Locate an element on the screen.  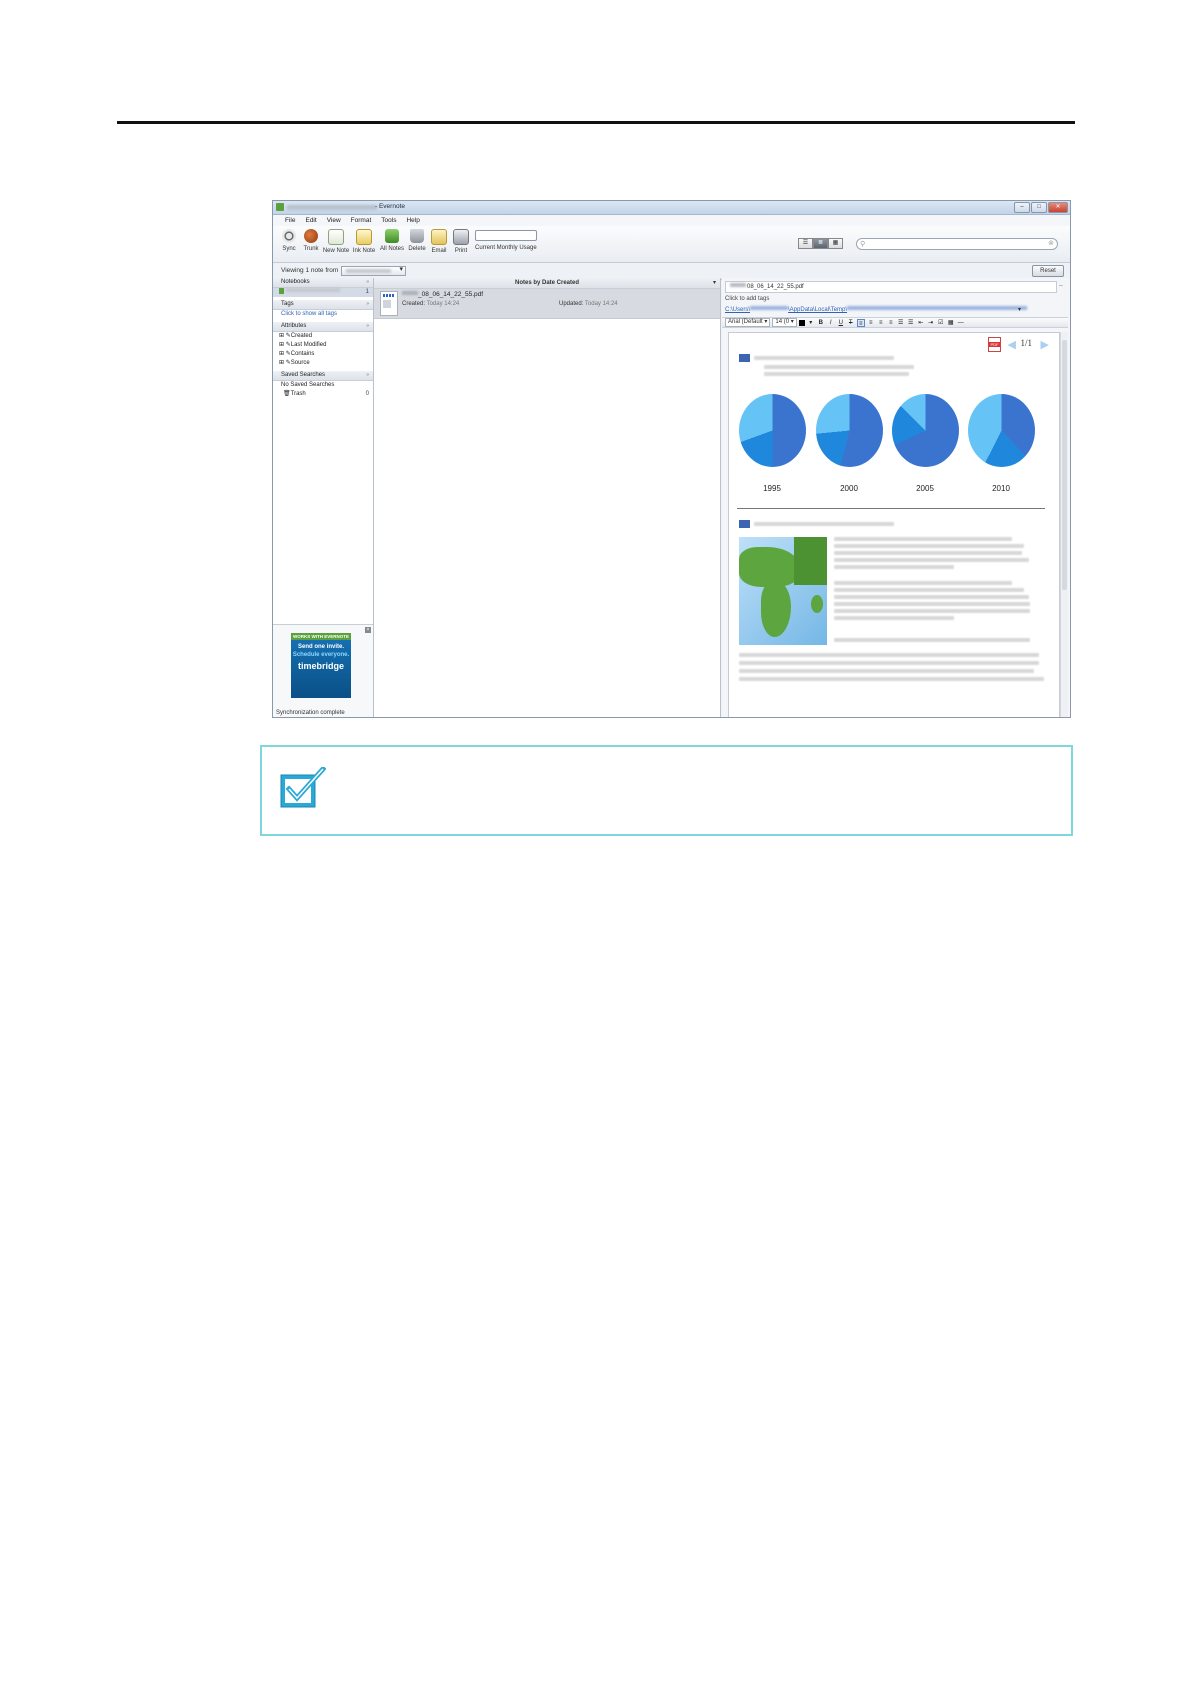
note-list-header: Notes by Date Created is located at coordinates (547, 283).